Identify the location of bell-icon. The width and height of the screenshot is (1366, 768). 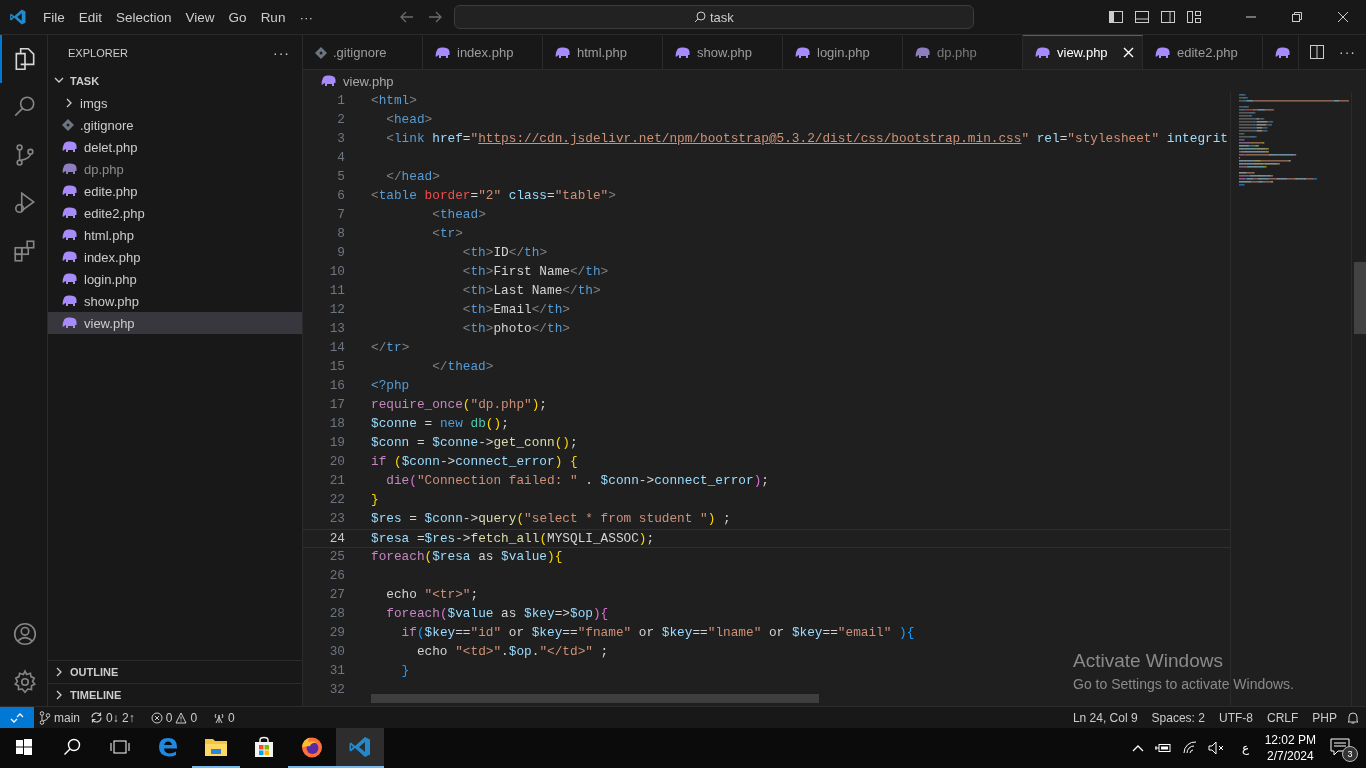
(1353, 717).